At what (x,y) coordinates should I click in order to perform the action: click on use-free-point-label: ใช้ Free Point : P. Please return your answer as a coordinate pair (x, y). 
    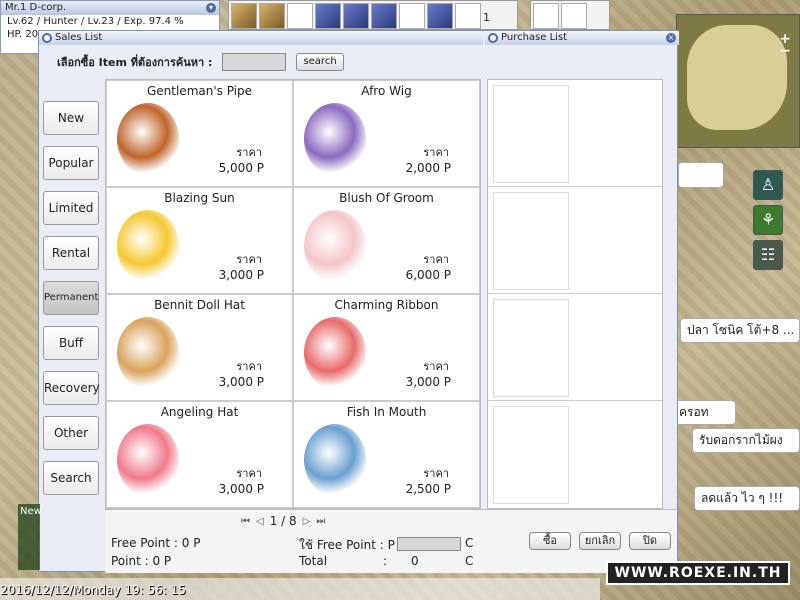
    Looking at the image, I should click on (347, 545).